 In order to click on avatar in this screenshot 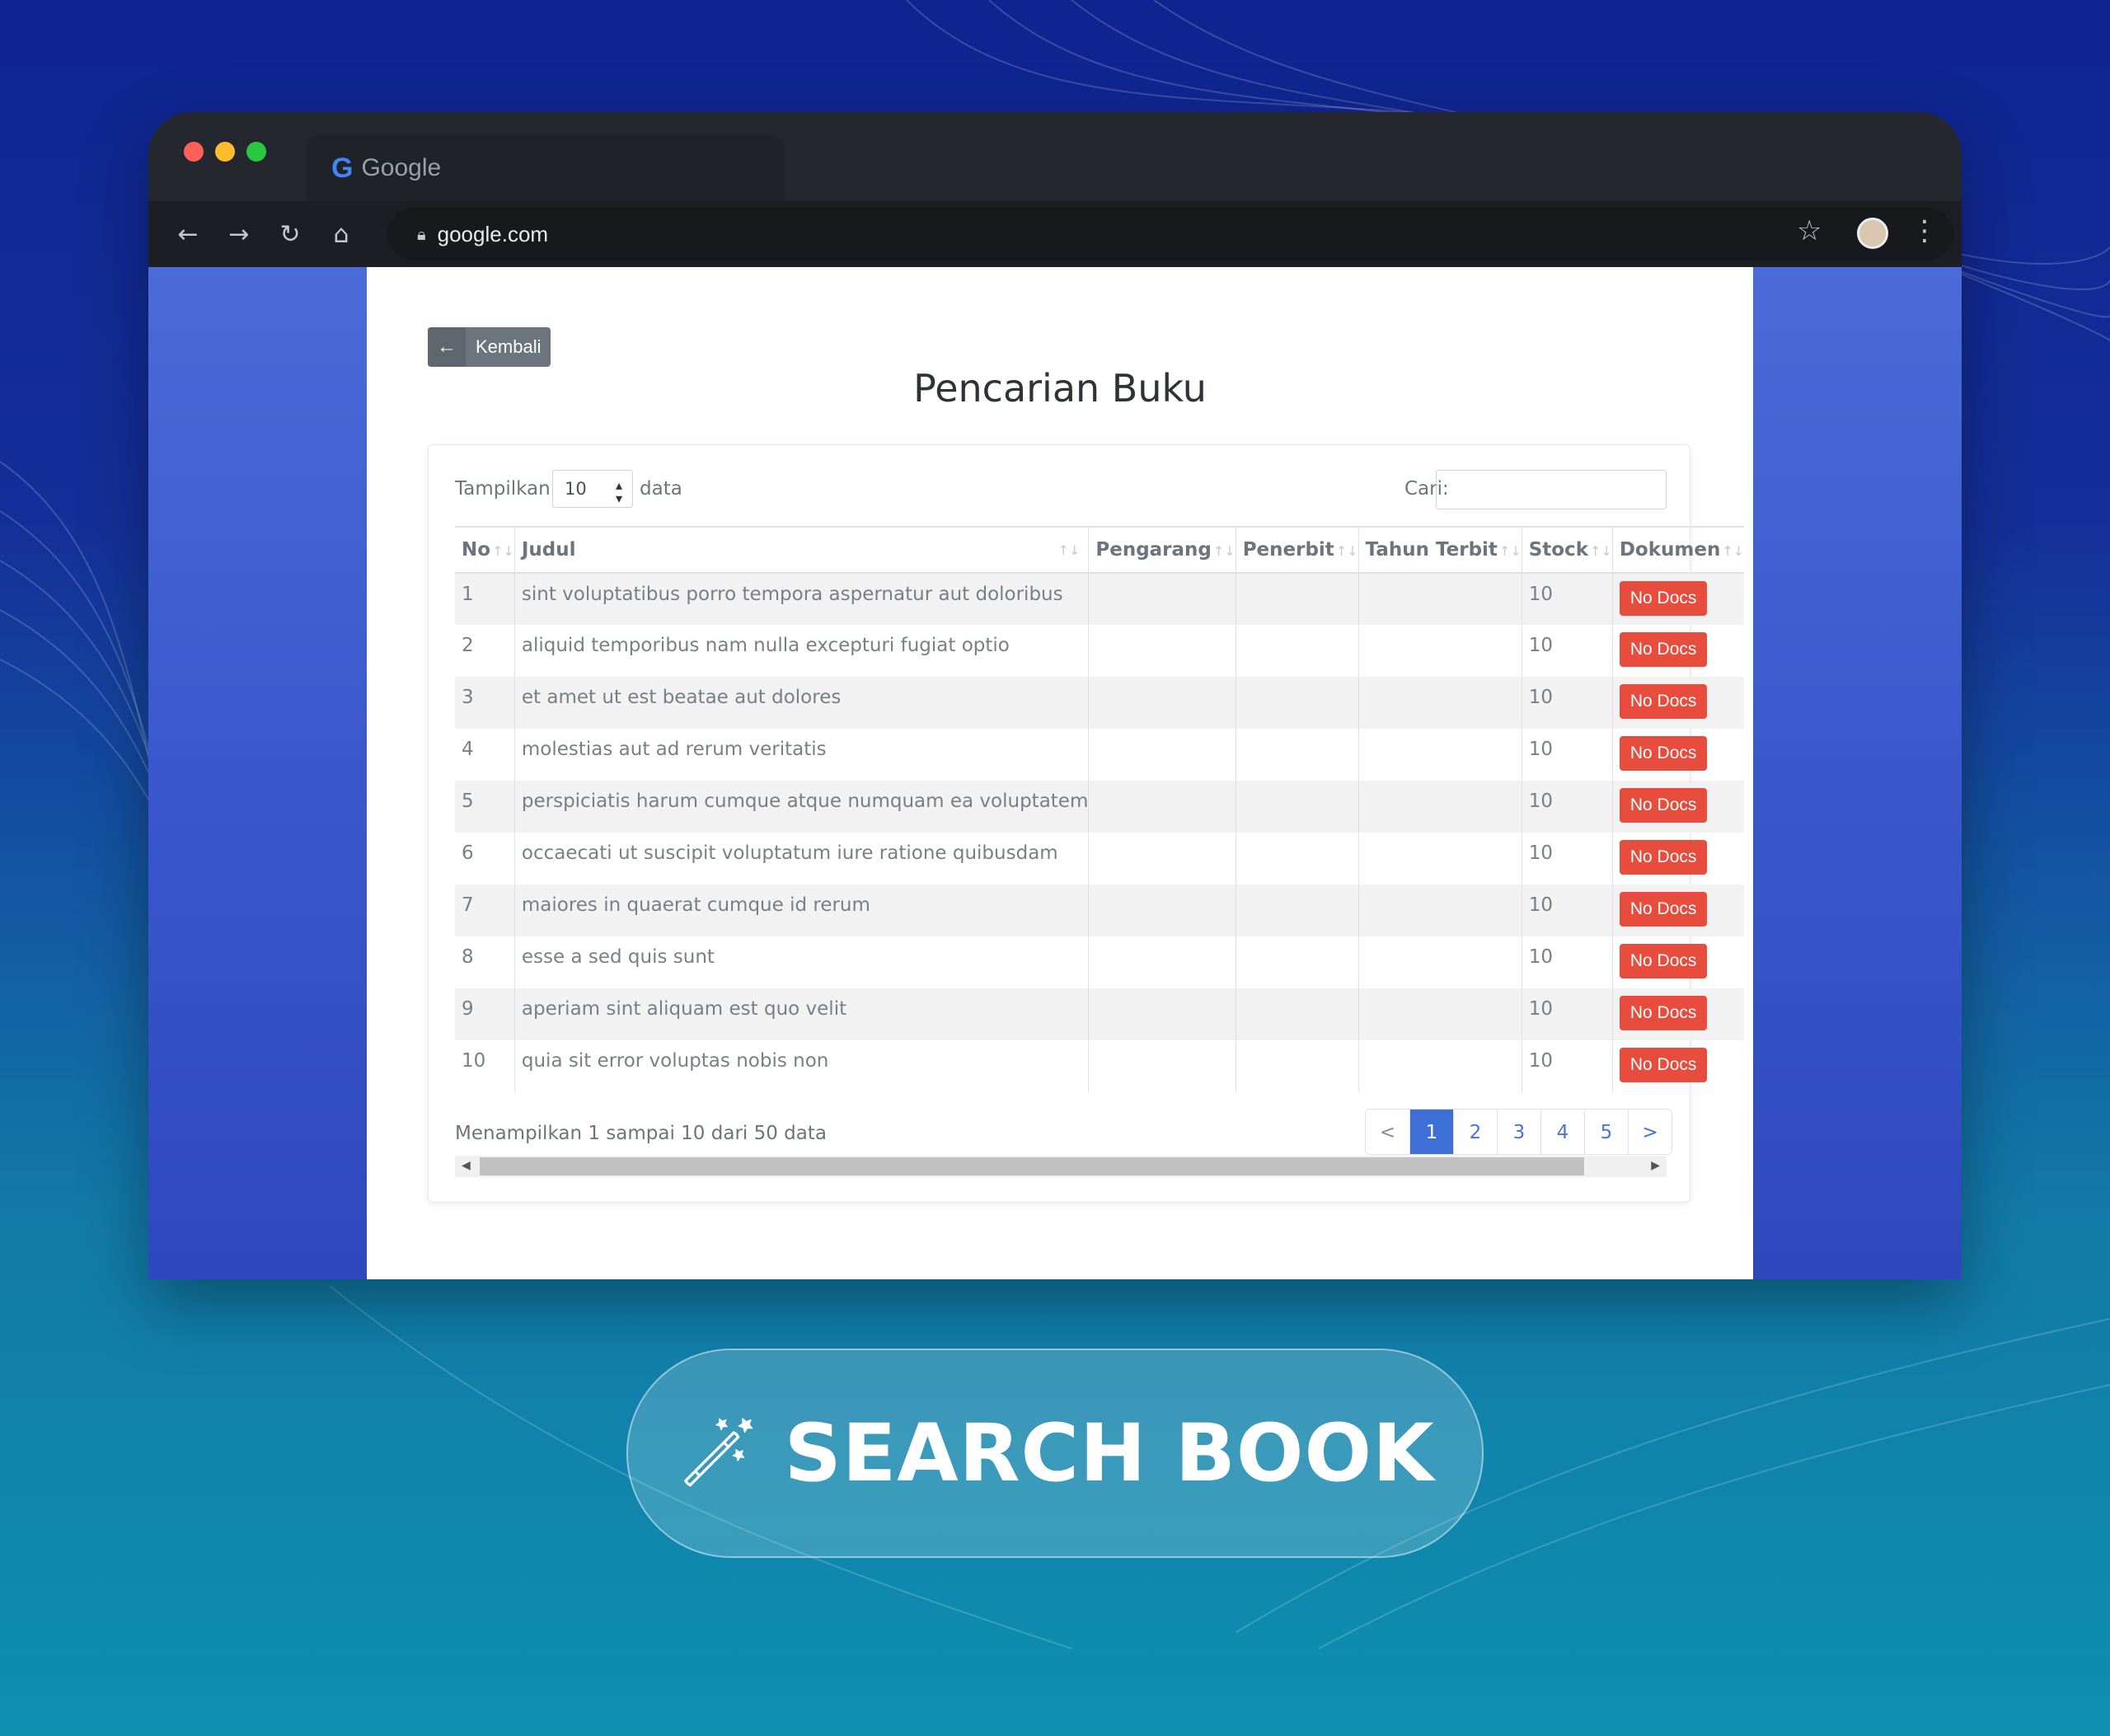, I will do `click(1872, 233)`.